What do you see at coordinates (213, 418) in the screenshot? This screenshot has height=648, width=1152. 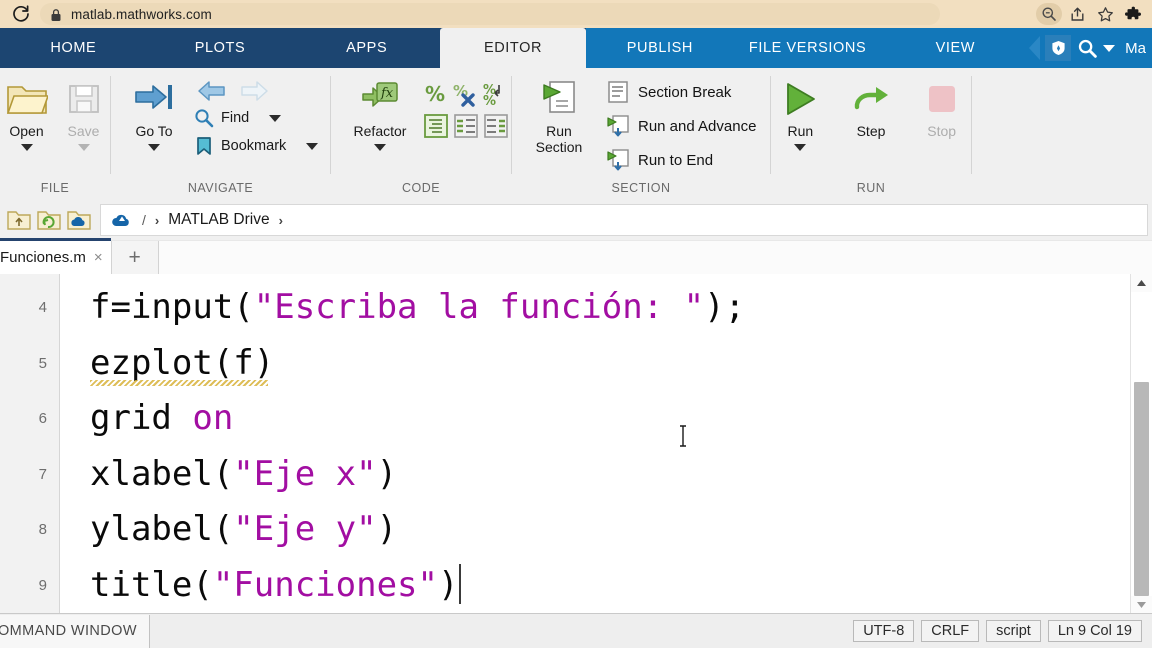 I see `code-token-keyword: on` at bounding box center [213, 418].